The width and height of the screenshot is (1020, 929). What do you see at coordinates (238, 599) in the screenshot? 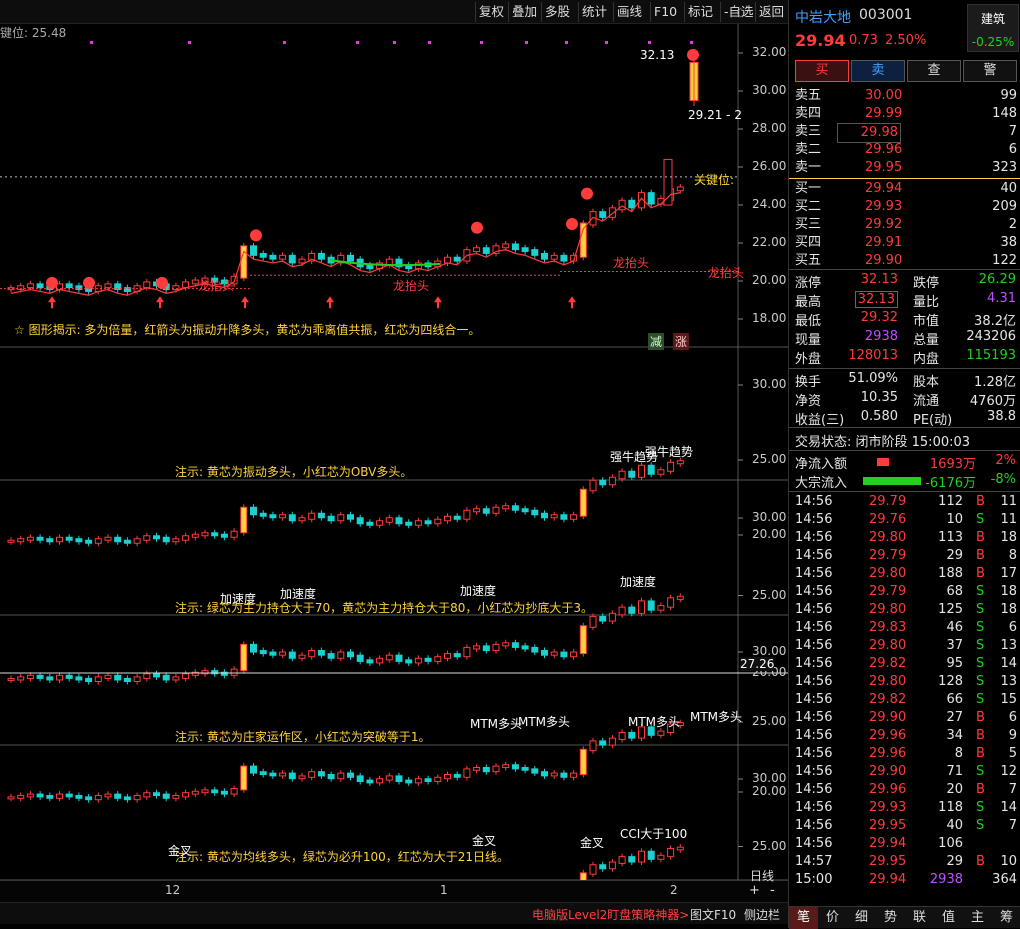
I see `indicator-label: 加速度` at bounding box center [238, 599].